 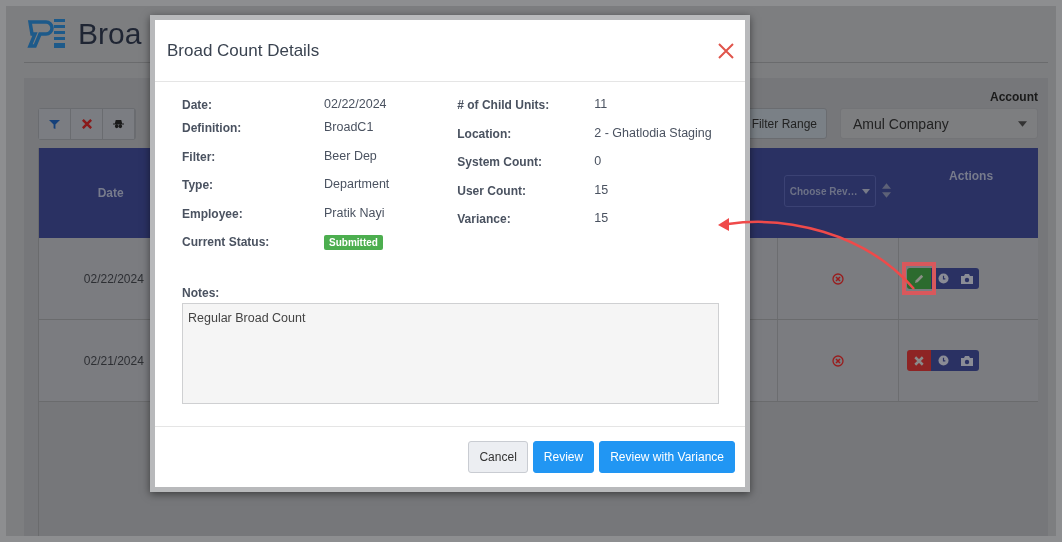 I want to click on edit-button, so click(x=919, y=278).